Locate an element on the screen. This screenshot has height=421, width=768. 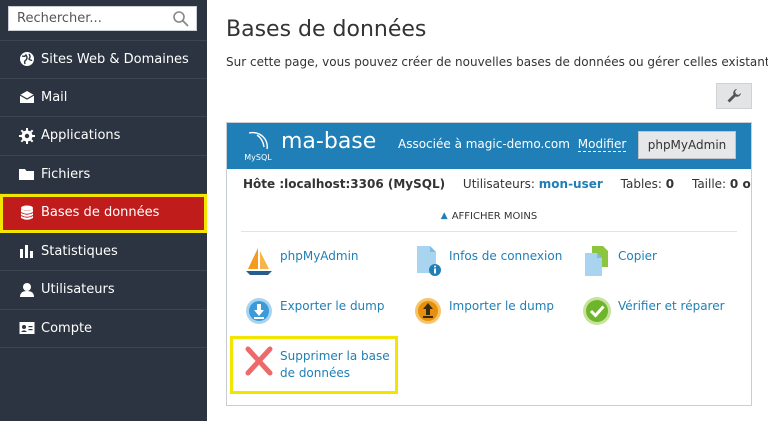
gear-icon is located at coordinates (27, 136).